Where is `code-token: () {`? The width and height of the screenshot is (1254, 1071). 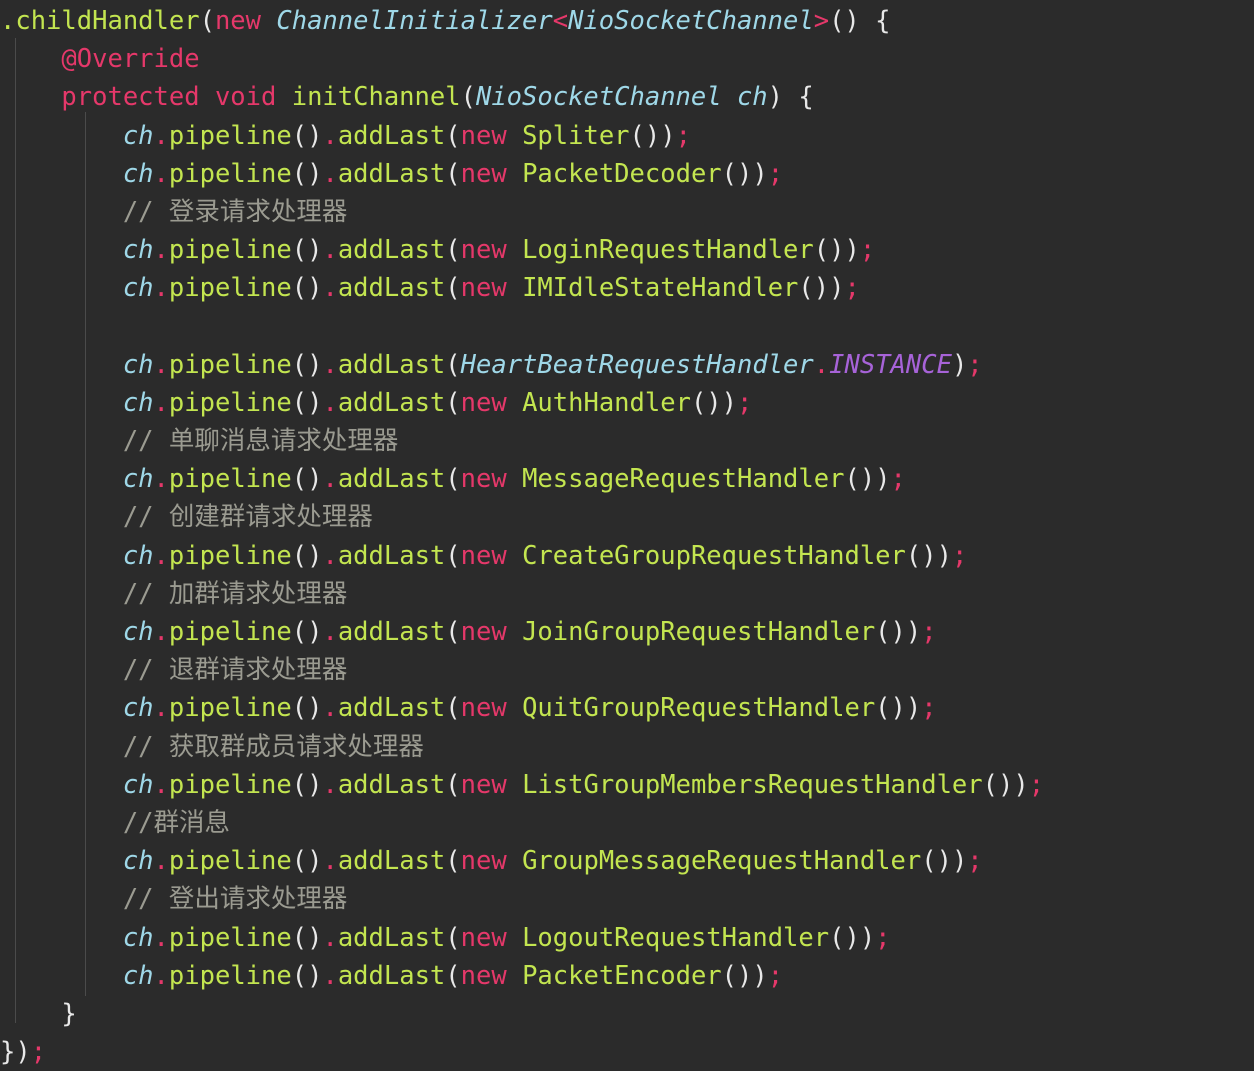 code-token: () { is located at coordinates (860, 21).